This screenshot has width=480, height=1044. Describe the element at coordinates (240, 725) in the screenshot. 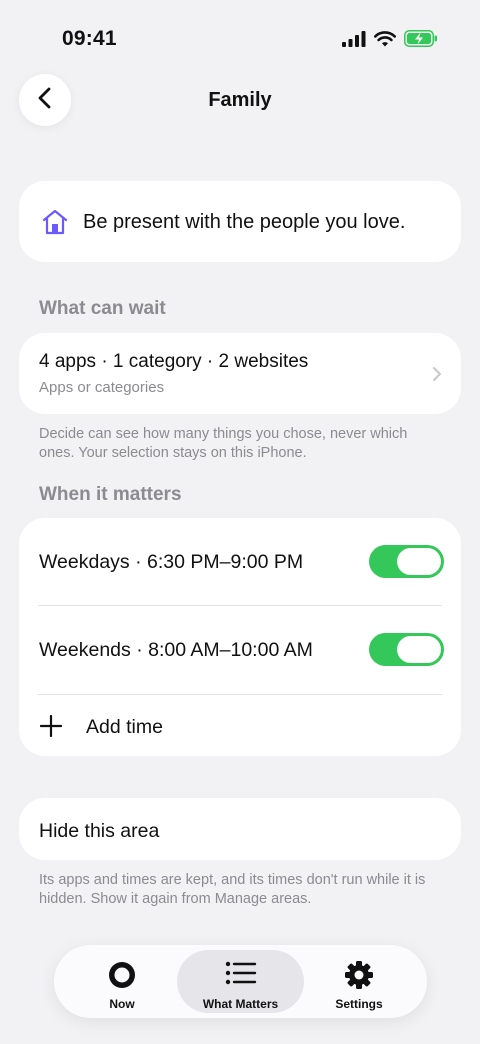

I see `add-time-button: Add time` at that location.